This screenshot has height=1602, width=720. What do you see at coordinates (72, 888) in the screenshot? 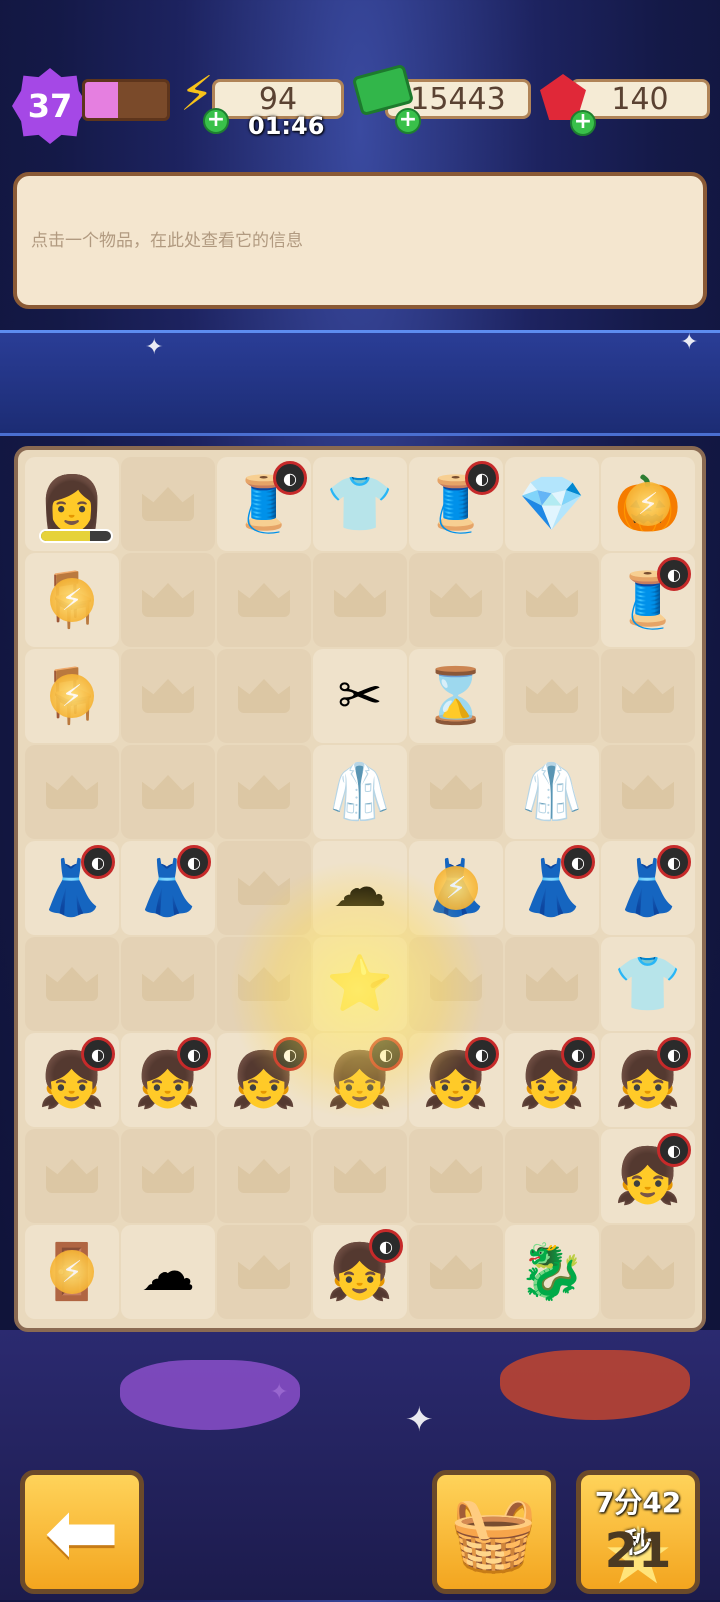
I see `board-item-dress-mannequin: 👗 ◐` at bounding box center [72, 888].